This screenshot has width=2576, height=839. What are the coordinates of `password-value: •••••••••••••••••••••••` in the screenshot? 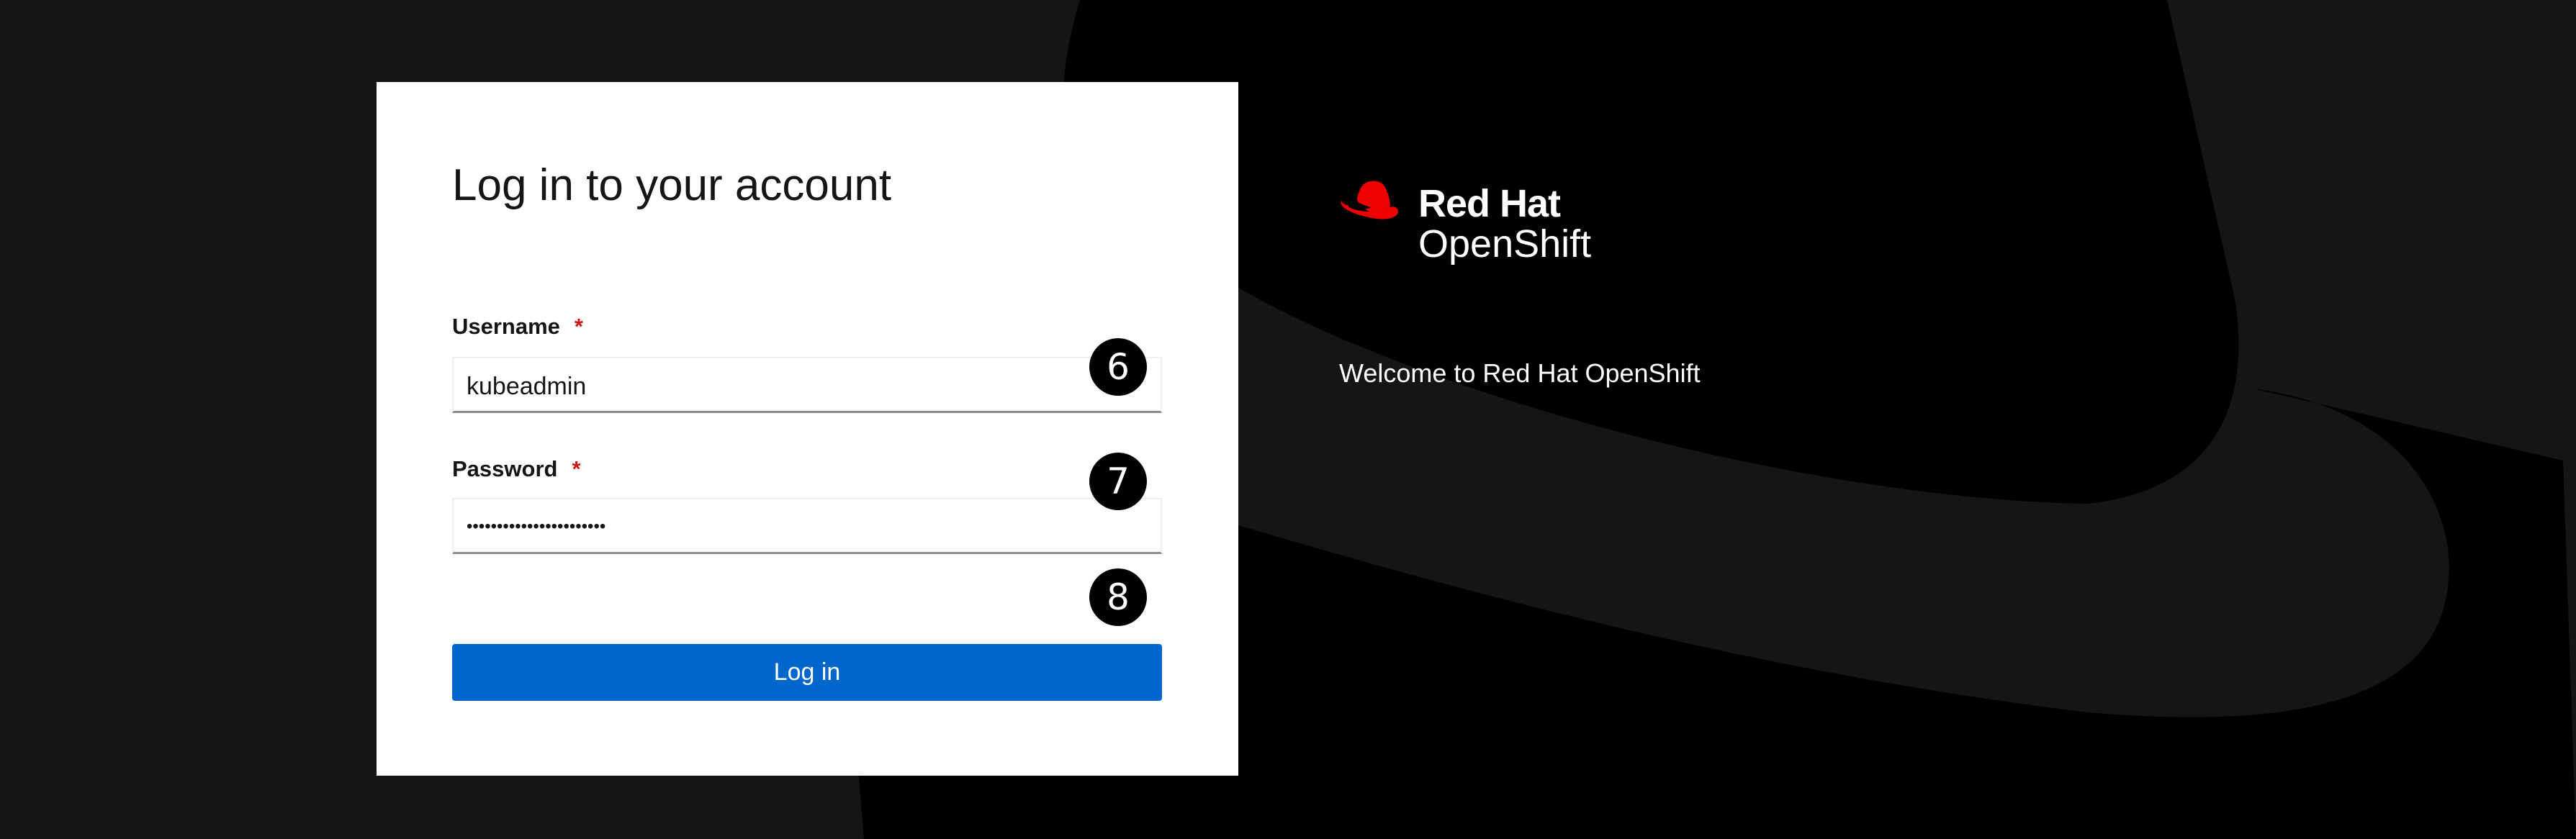 It's located at (536, 526).